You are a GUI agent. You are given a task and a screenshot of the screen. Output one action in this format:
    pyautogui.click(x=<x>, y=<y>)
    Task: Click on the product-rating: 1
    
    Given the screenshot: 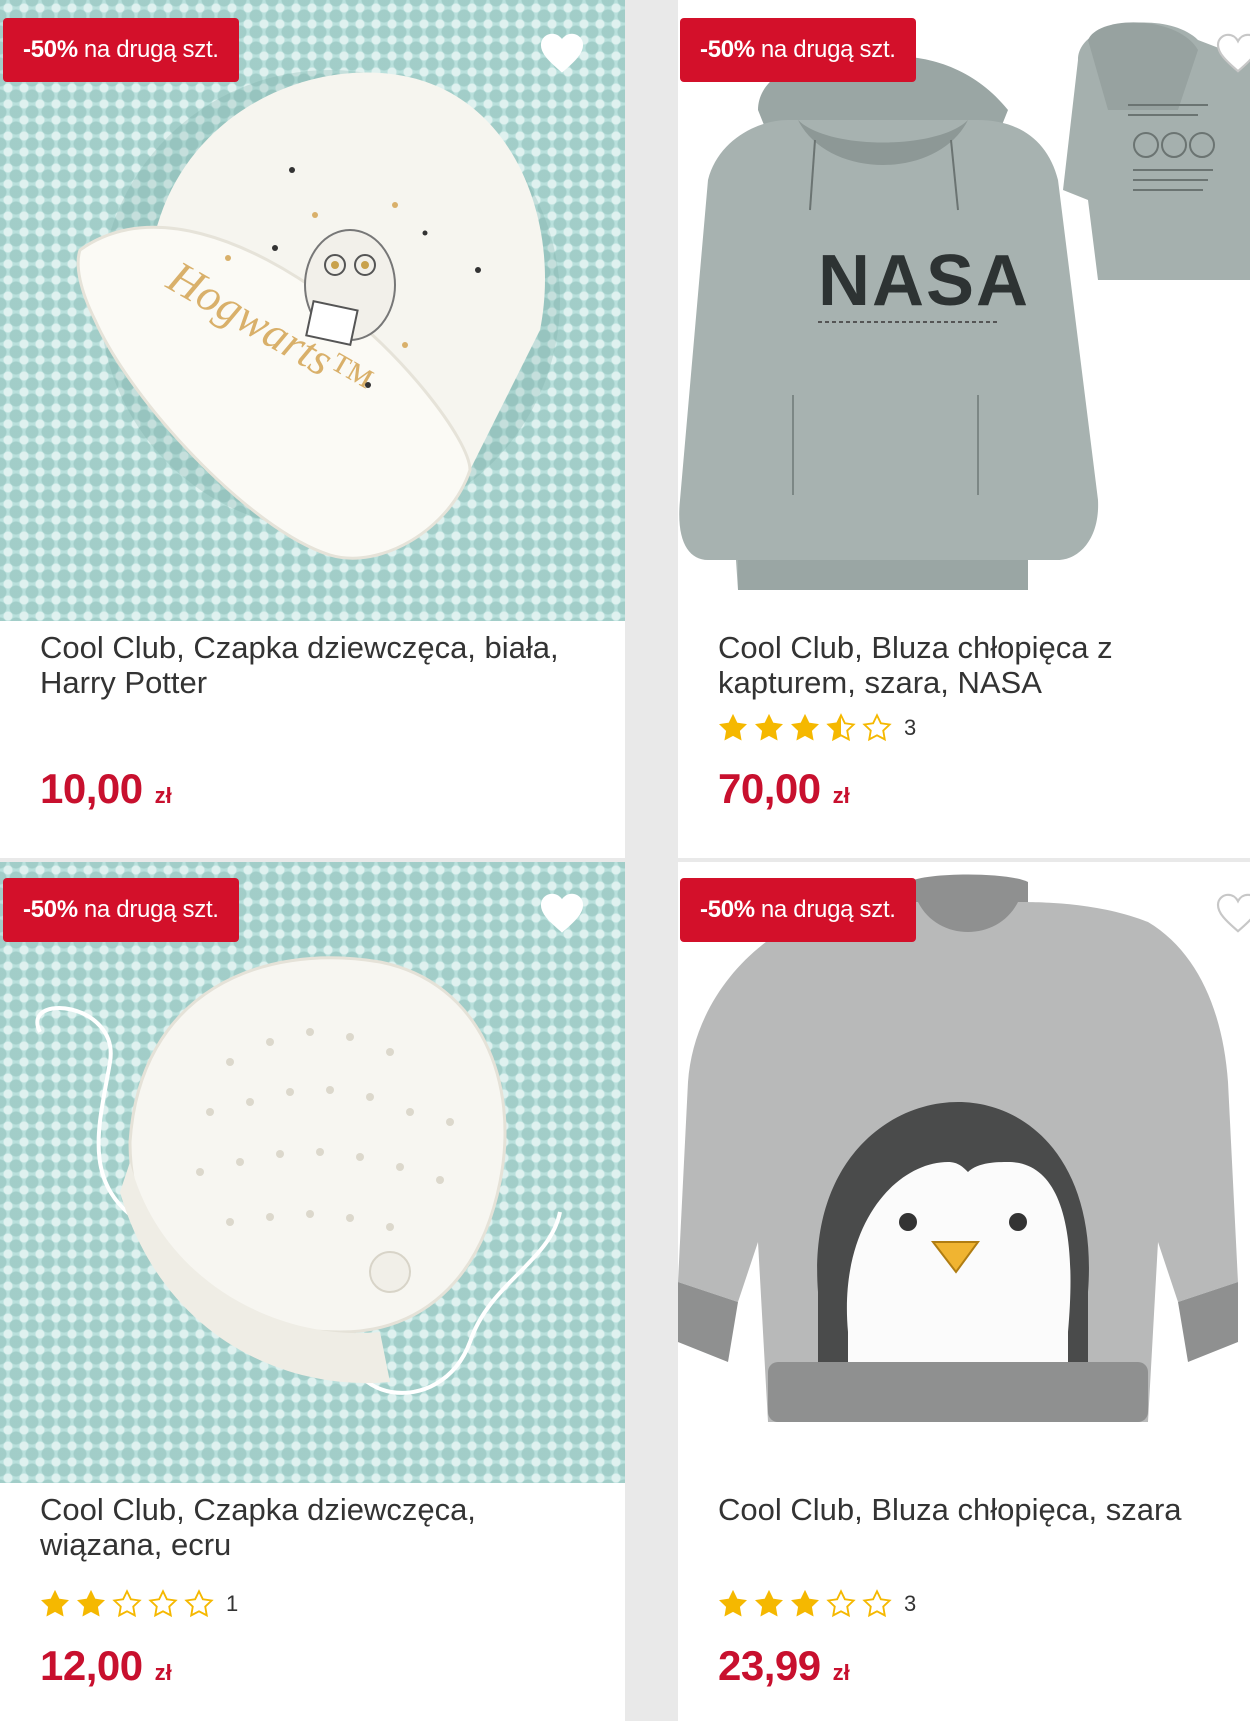 What is the action you would take?
    pyautogui.click(x=139, y=1604)
    